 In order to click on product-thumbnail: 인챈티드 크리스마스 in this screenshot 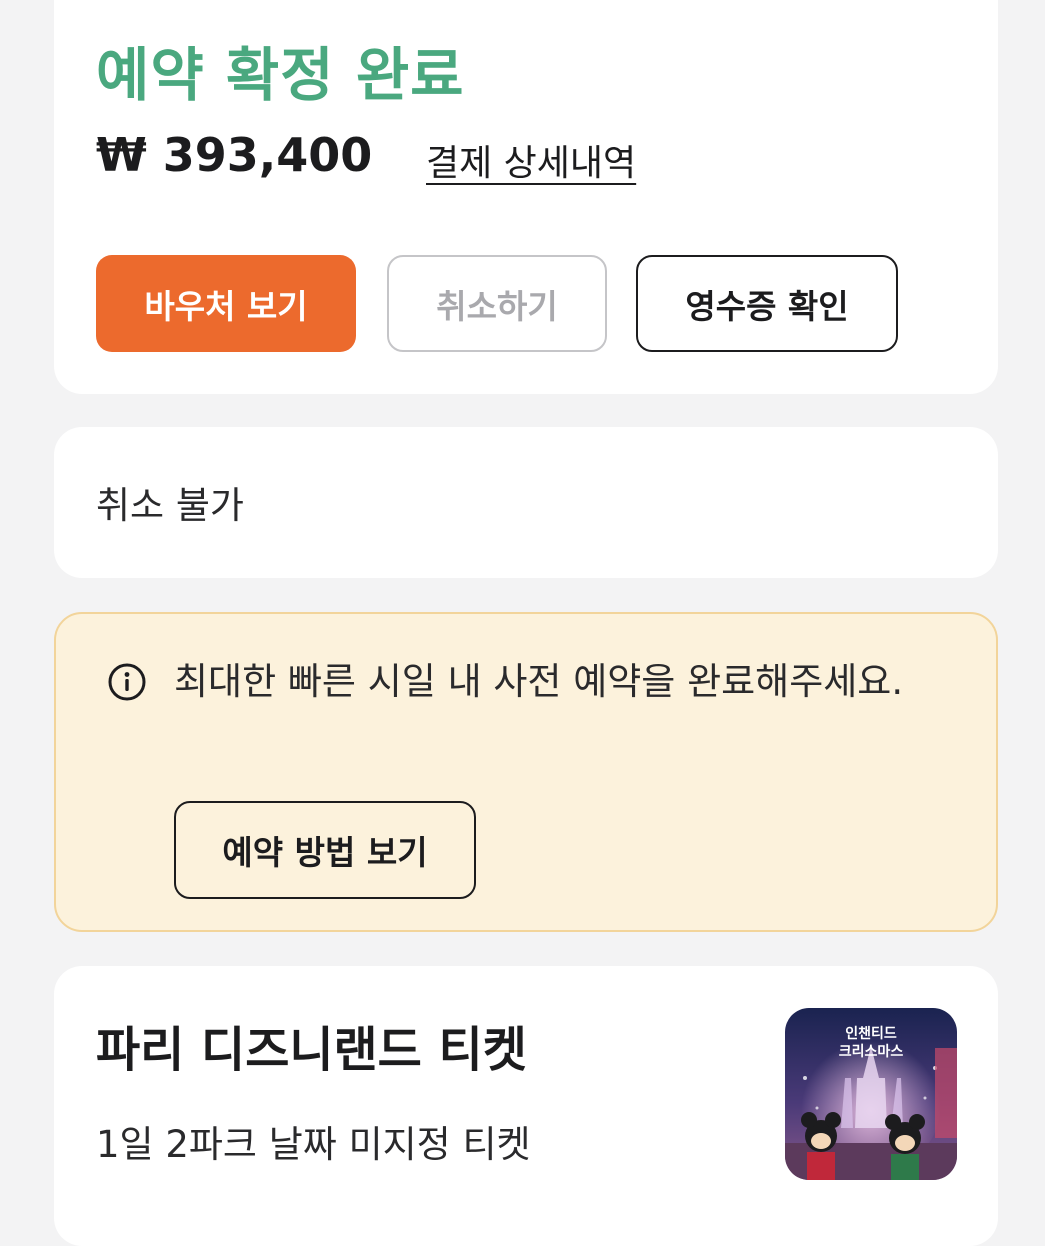, I will do `click(871, 1094)`.